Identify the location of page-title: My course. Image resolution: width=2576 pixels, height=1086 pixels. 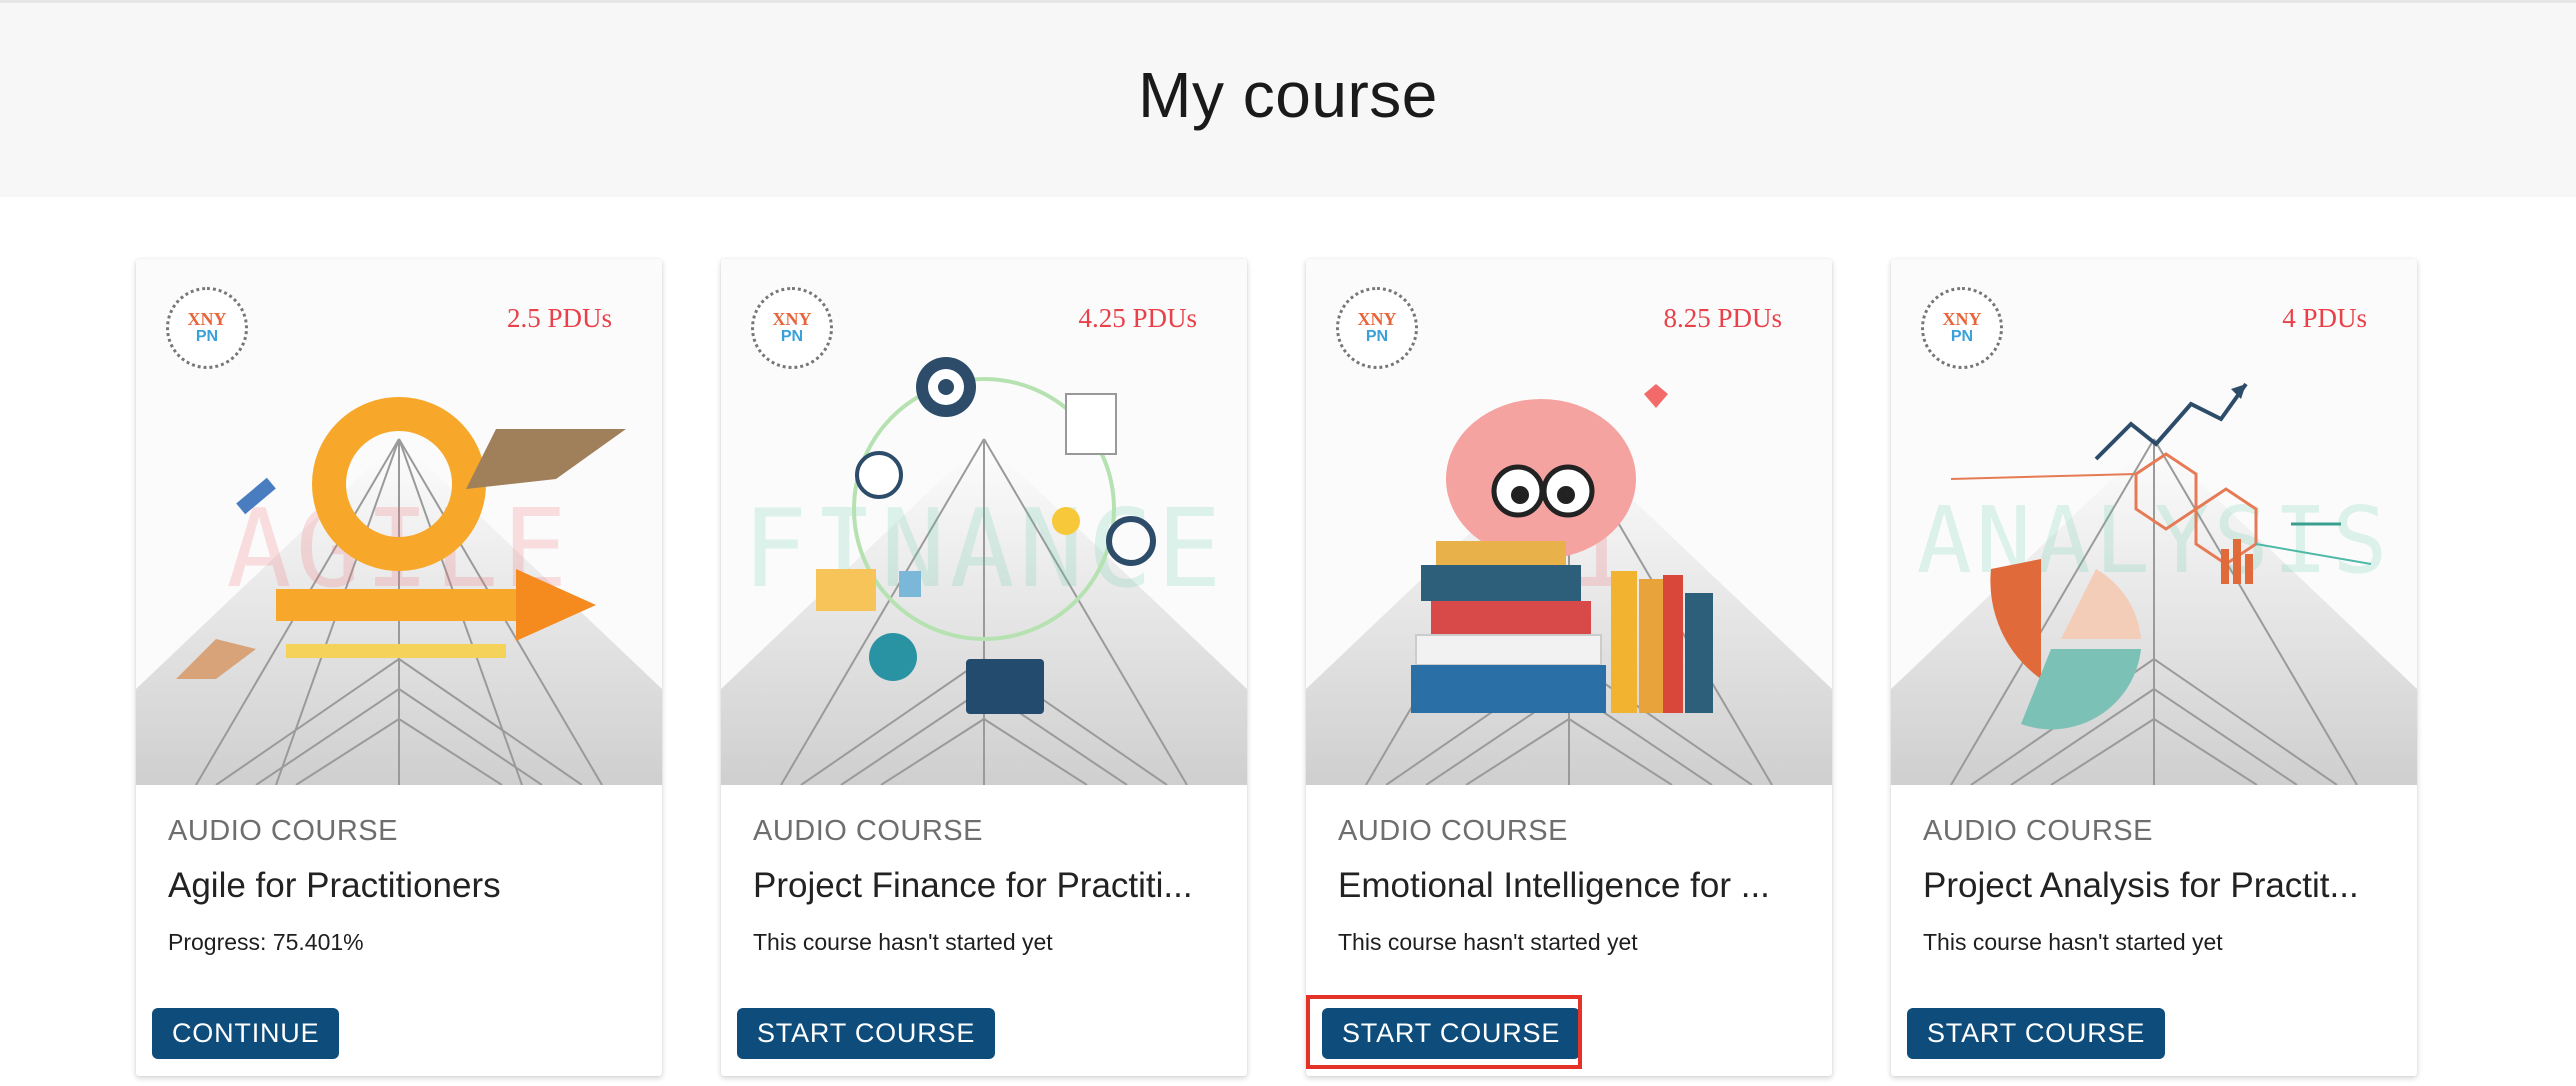
(1288, 95).